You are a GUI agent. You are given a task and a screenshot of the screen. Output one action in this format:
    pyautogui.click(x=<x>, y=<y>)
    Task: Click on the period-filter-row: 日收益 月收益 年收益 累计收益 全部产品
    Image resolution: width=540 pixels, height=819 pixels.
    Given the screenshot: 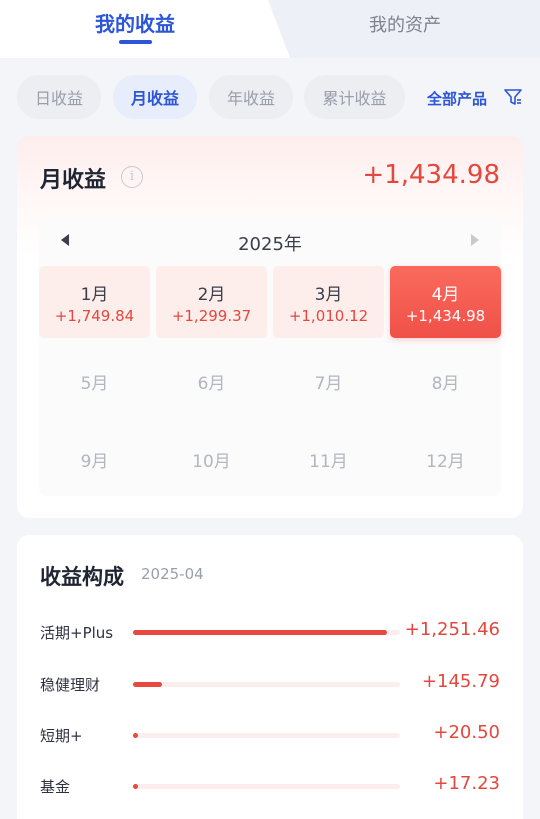 What is the action you would take?
    pyautogui.click(x=270, y=97)
    